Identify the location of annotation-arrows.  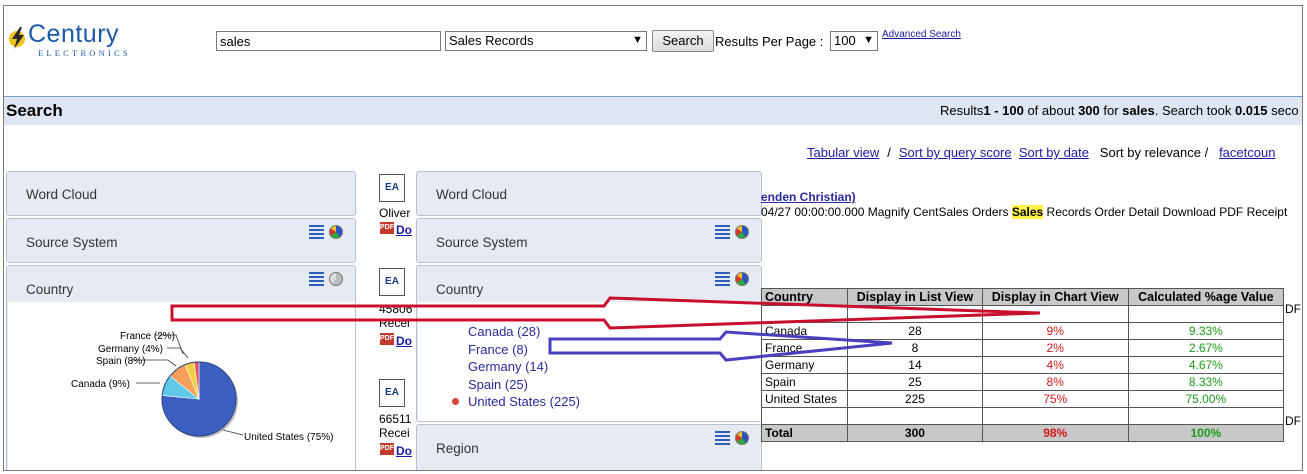
(605, 329).